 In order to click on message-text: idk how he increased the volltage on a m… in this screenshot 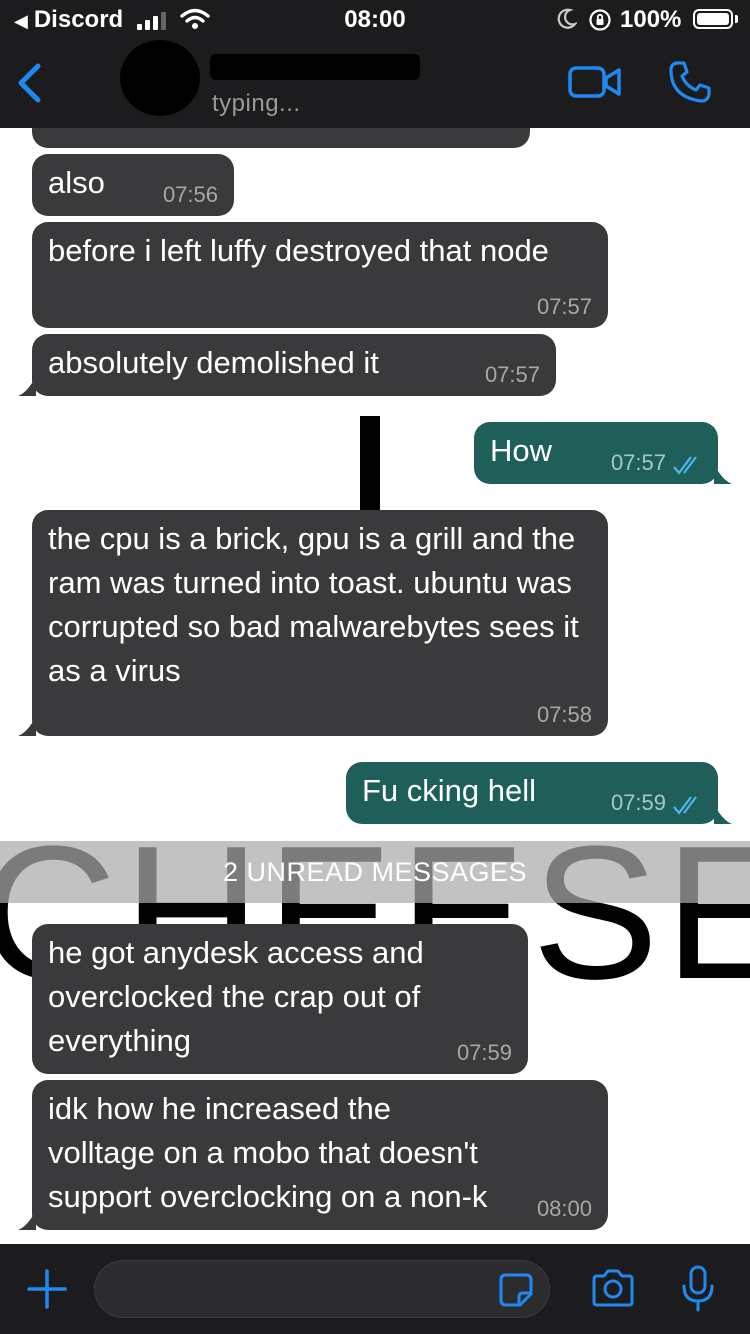, I will do `click(268, 1167)`.